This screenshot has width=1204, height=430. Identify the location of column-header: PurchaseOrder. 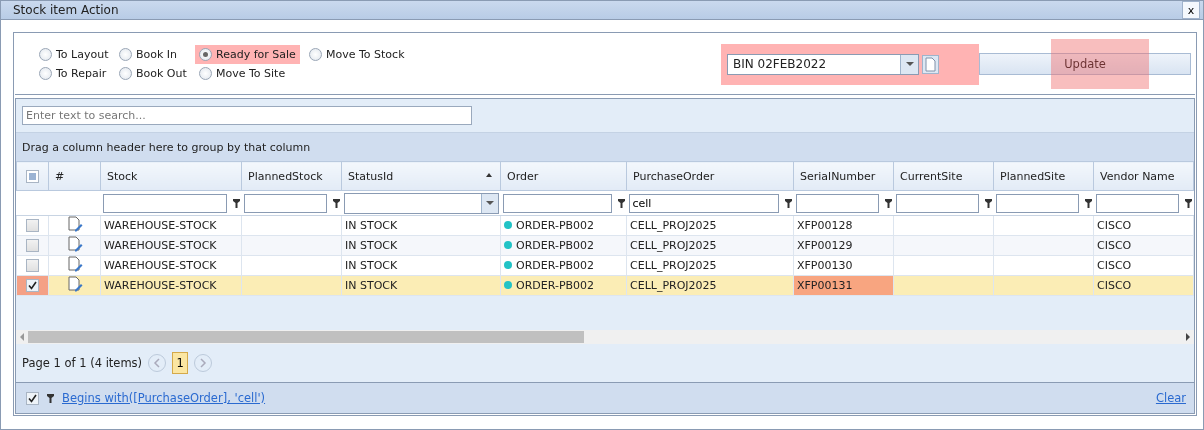
(710, 176).